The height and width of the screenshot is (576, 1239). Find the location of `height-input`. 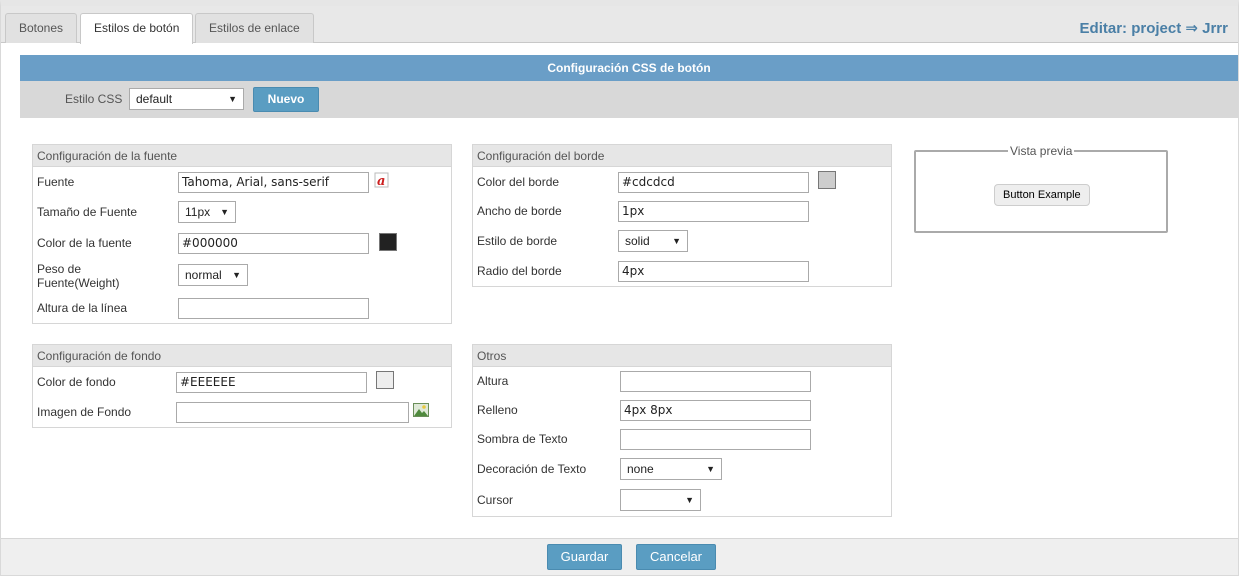

height-input is located at coordinates (715, 381).